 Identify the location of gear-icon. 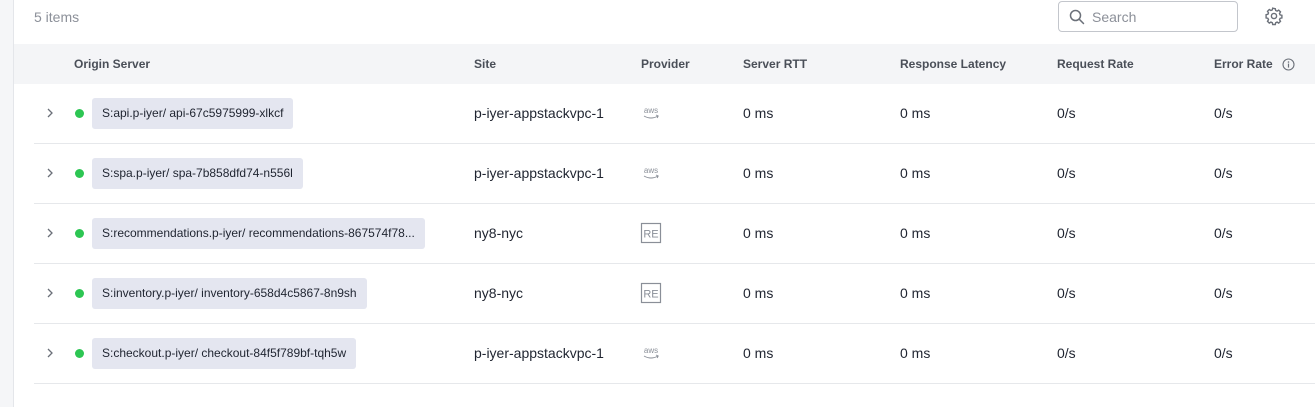
(1274, 16).